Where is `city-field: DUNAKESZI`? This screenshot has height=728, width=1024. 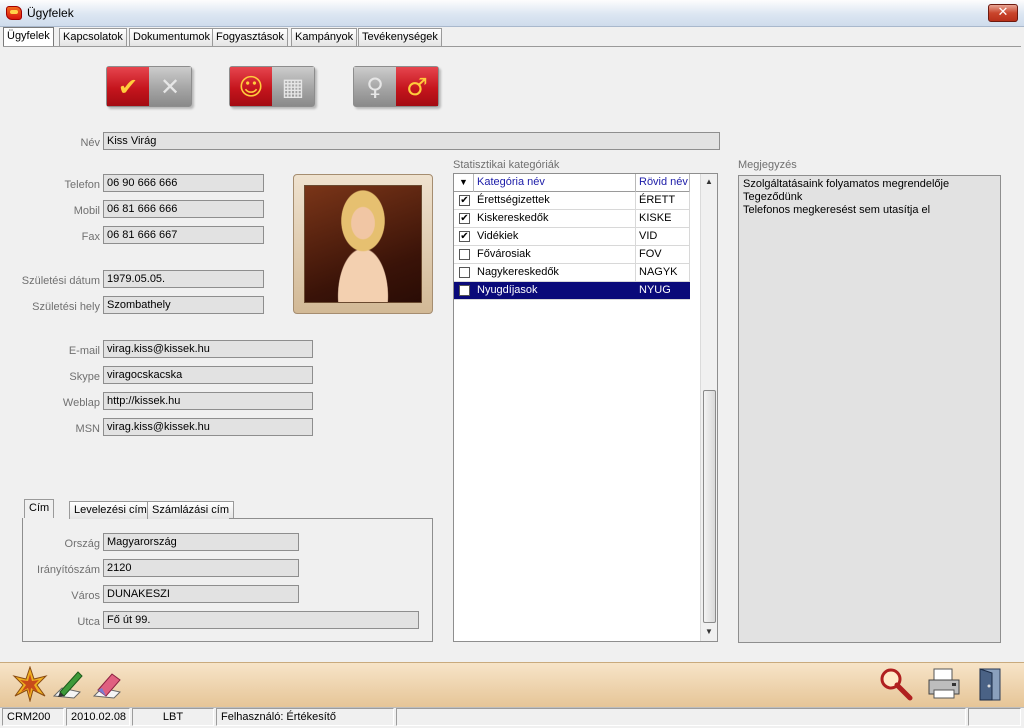 city-field: DUNAKESZI is located at coordinates (201, 594).